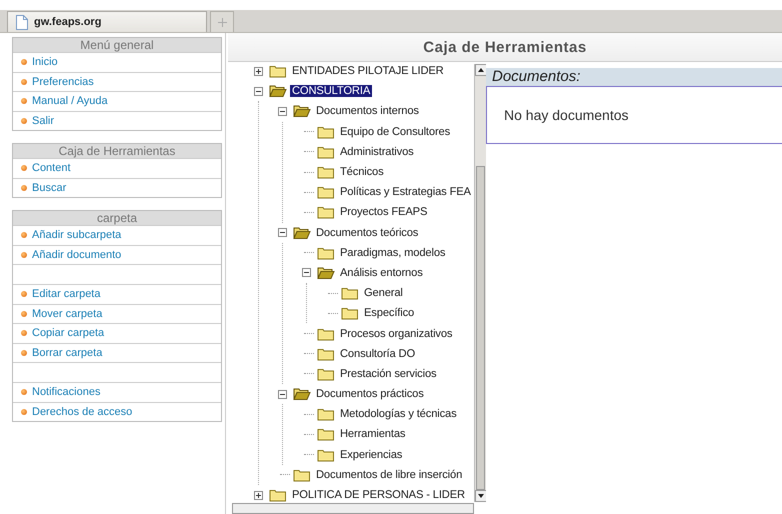 The image size is (782, 514). I want to click on tree-item: Experiencias, so click(371, 454).